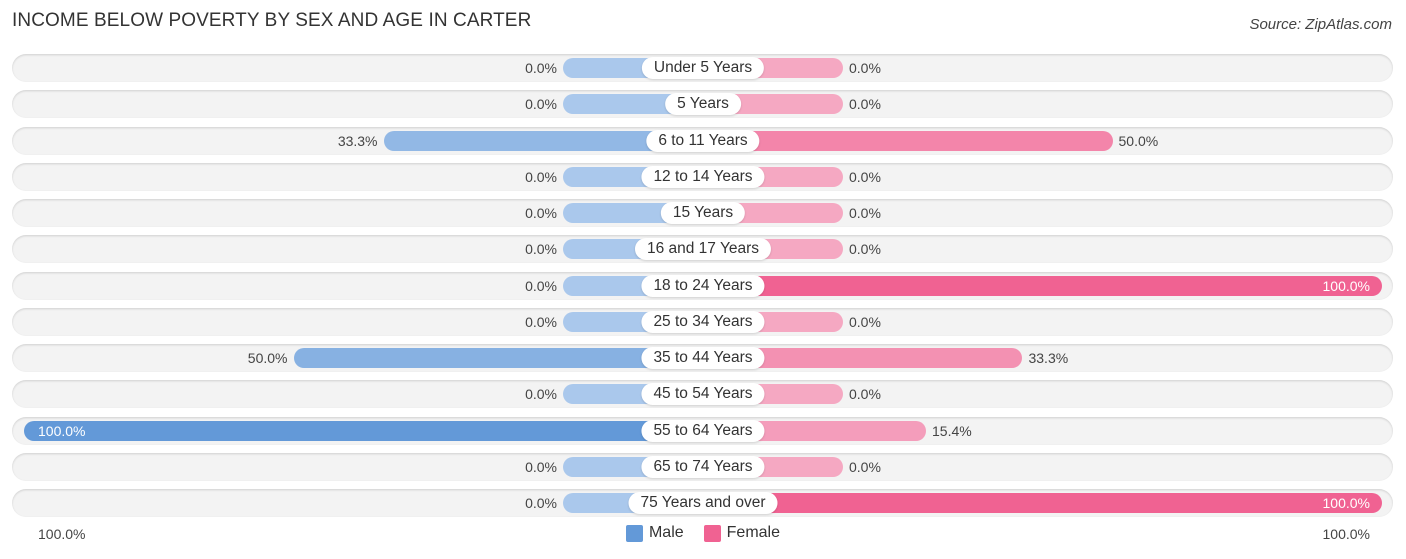  I want to click on category-label: 35 to 44 Years, so click(703, 358).